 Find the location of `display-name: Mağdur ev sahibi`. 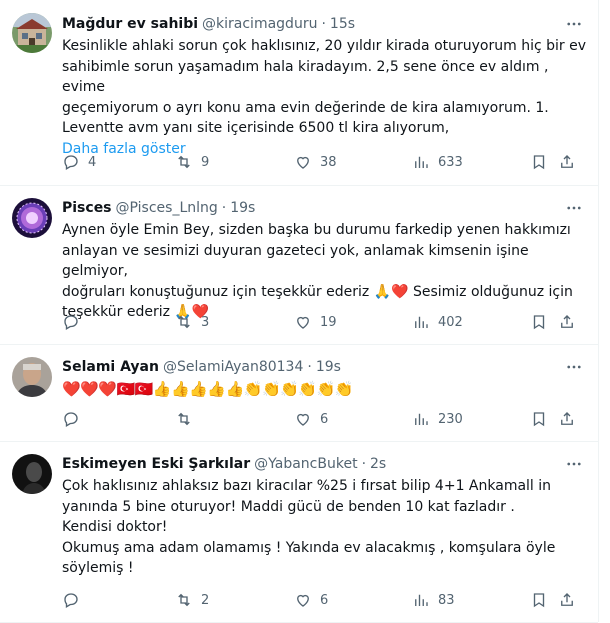

display-name: Mağdur ev sahibi is located at coordinates (130, 24).